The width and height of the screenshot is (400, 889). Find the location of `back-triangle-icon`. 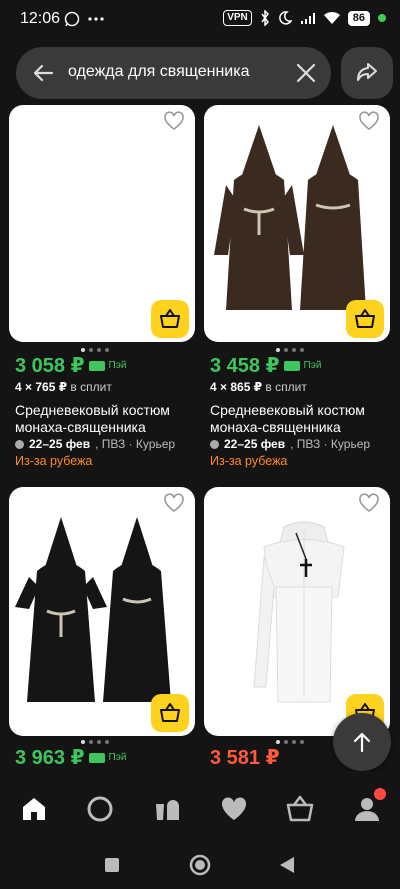

back-triangle-icon is located at coordinates (287, 865).